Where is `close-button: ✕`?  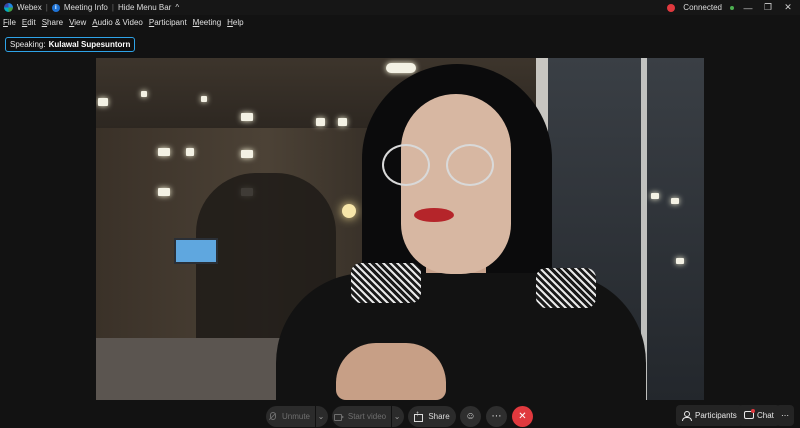 close-button: ✕ is located at coordinates (788, 7).